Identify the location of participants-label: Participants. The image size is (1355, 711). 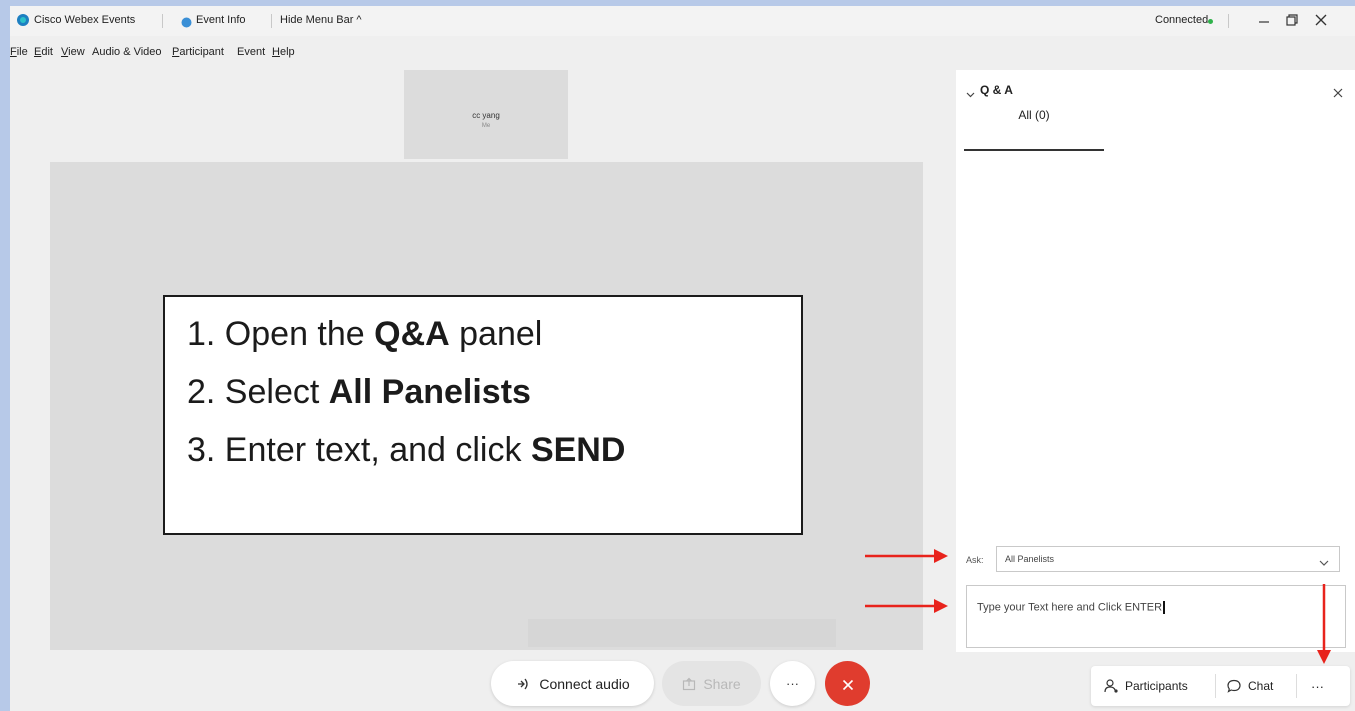
(1156, 686).